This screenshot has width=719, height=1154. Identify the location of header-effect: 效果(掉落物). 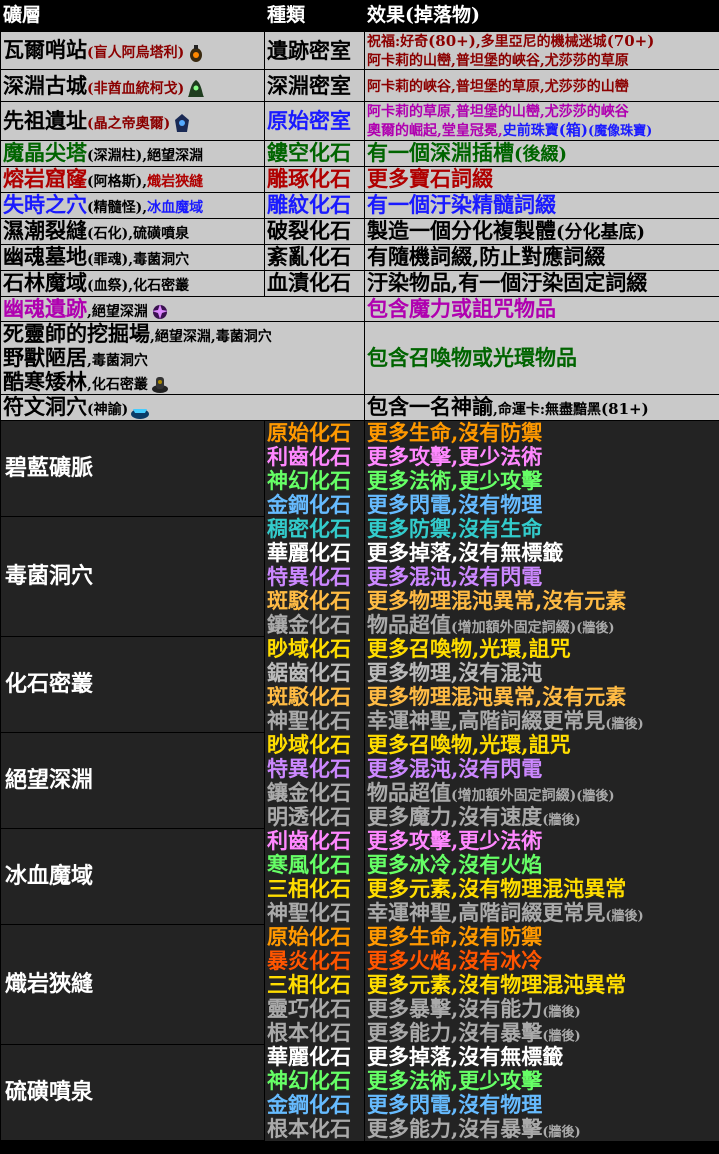
(541, 16).